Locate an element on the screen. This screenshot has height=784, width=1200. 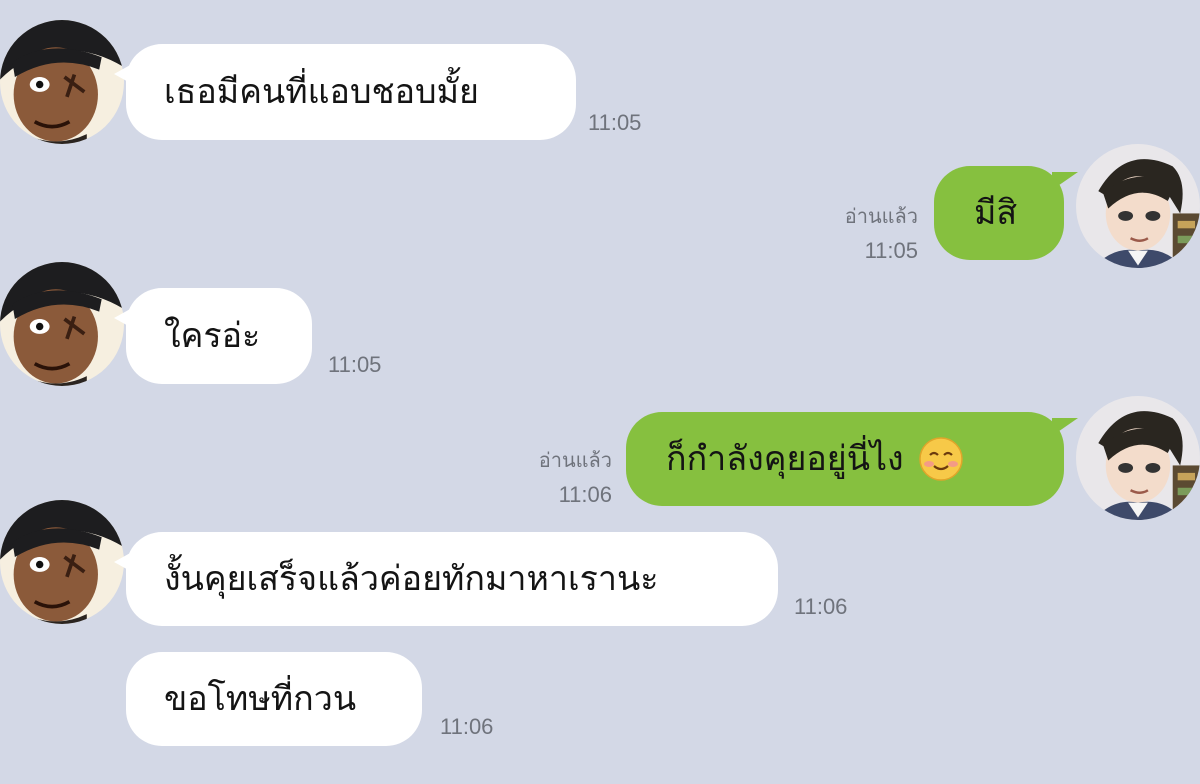
message-bubble-outgoing: มีสิ is located at coordinates (1006, 213).